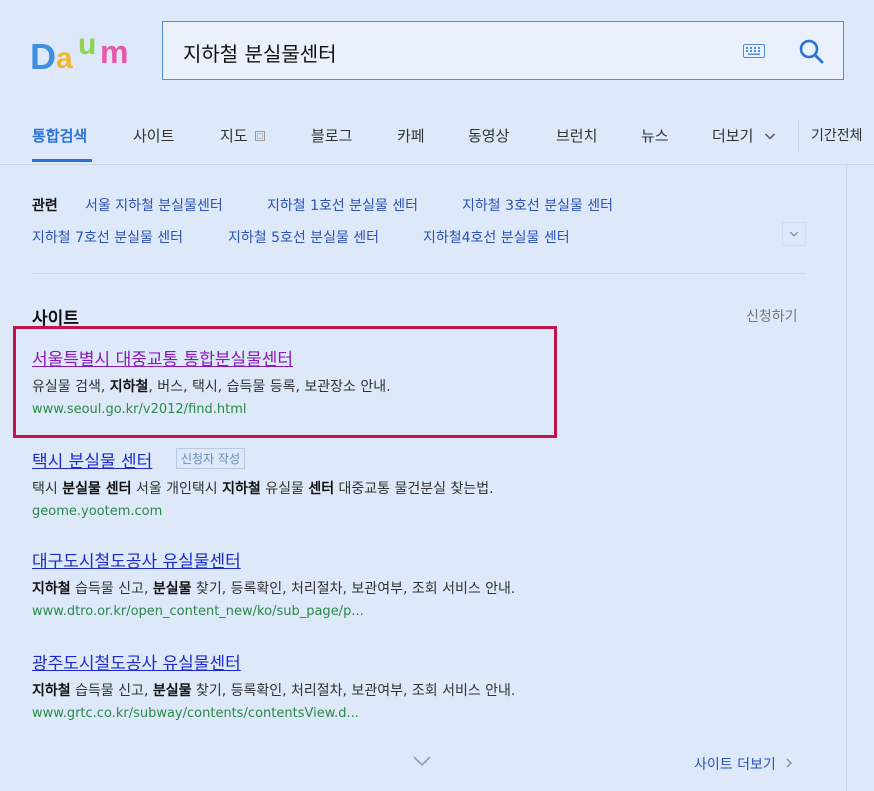 The height and width of the screenshot is (791, 874). What do you see at coordinates (260, 136) in the screenshot?
I see `new-window-icon` at bounding box center [260, 136].